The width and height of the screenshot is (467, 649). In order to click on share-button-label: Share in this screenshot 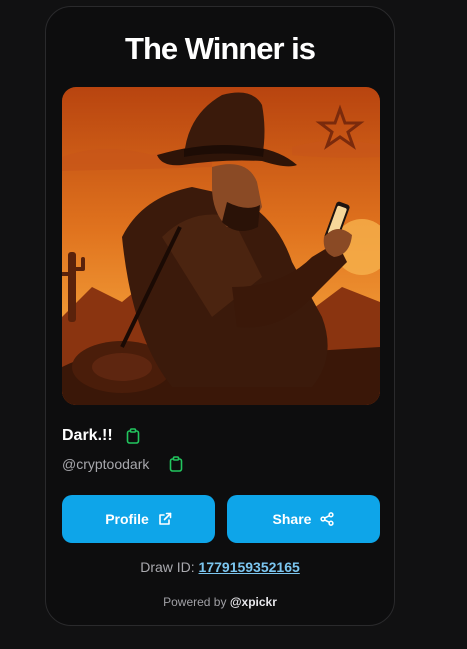, I will do `click(292, 519)`.